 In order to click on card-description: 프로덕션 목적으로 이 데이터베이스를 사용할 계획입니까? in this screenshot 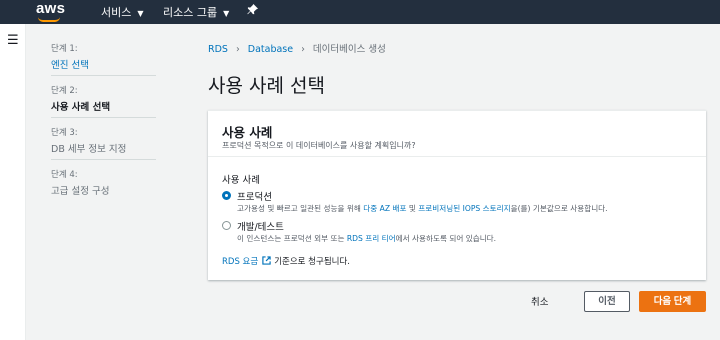, I will do `click(319, 145)`.